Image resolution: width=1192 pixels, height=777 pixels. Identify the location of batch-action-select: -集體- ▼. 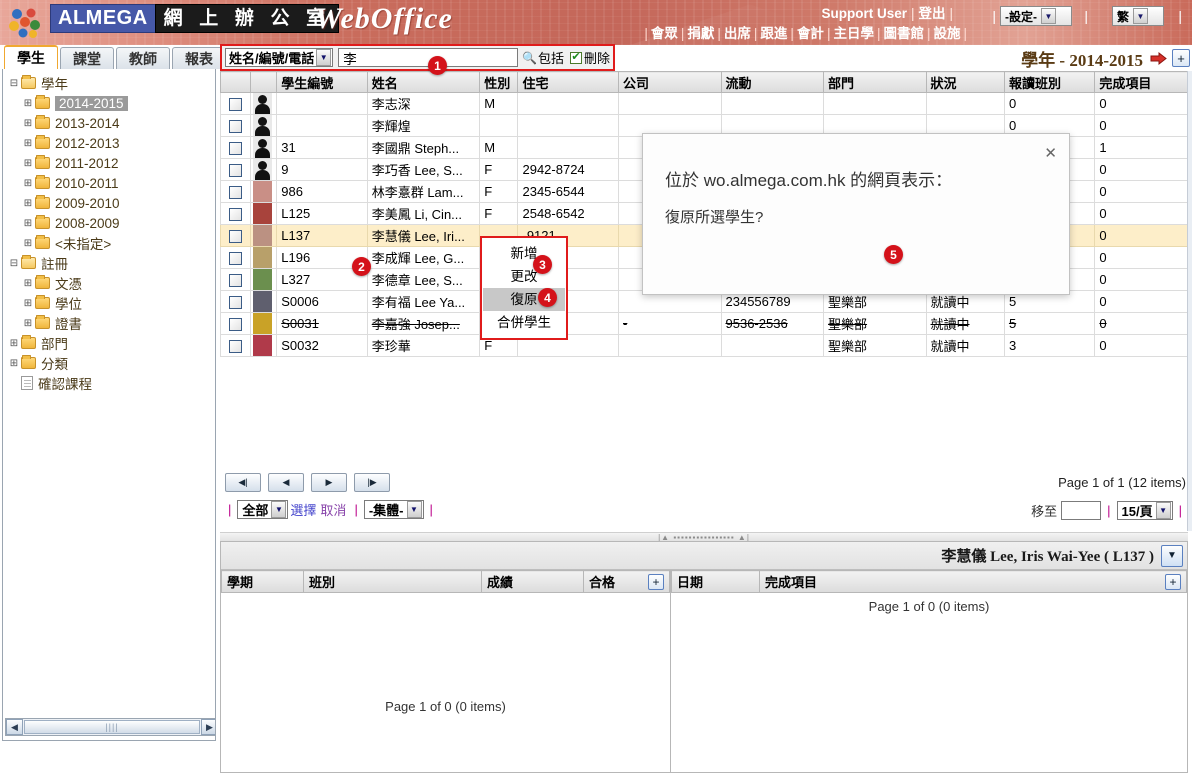
(393, 509).